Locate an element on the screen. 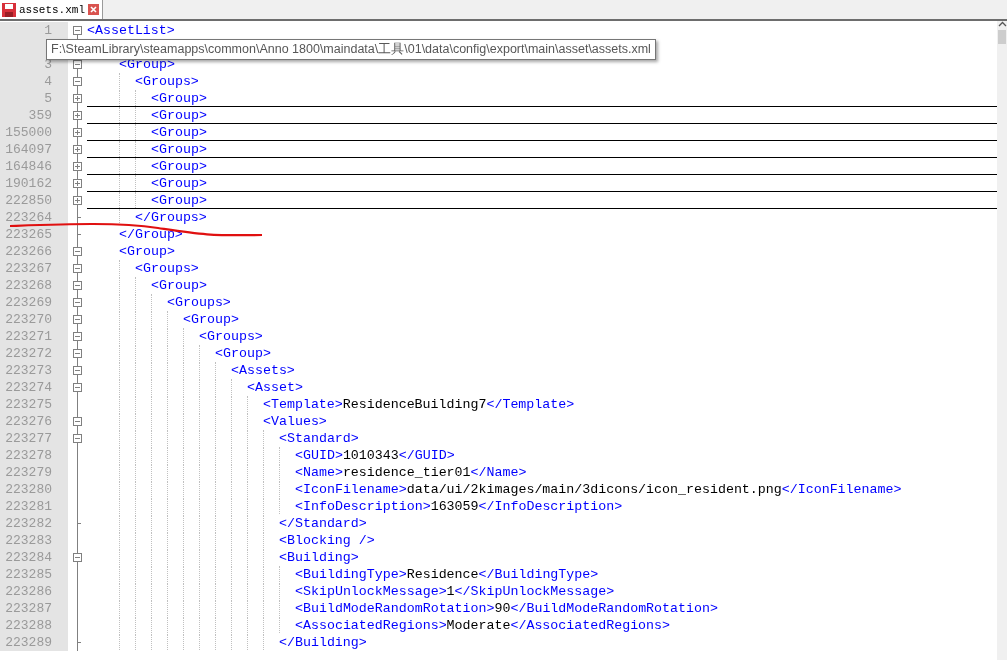 The image size is (1007, 660). line-number: 222850 is located at coordinates (34, 200).